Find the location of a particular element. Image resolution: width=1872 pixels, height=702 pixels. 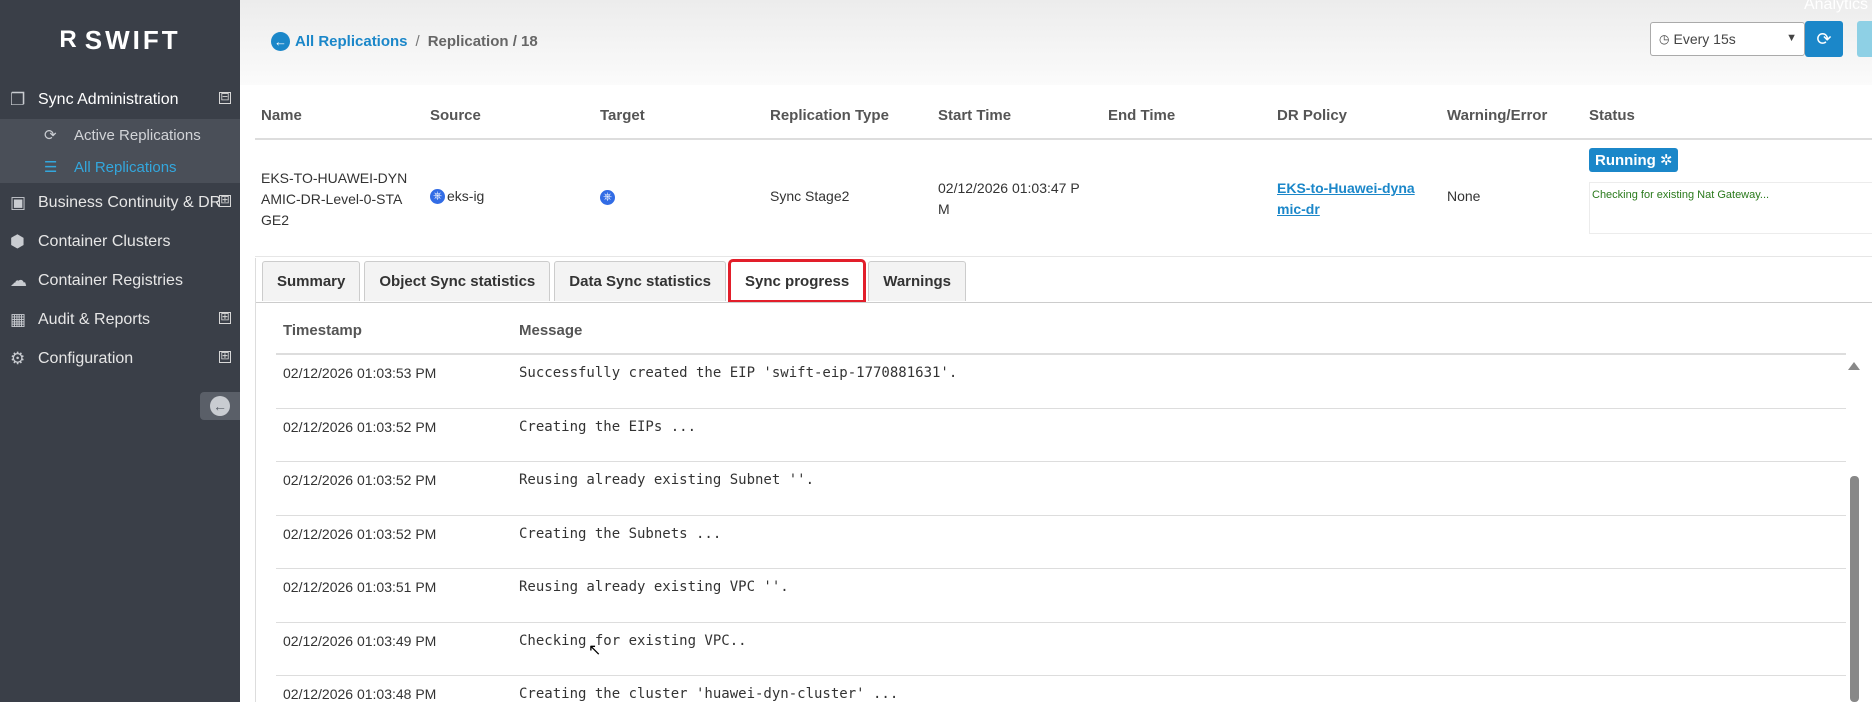

source-cluster-name: eks-ig is located at coordinates (466, 196).